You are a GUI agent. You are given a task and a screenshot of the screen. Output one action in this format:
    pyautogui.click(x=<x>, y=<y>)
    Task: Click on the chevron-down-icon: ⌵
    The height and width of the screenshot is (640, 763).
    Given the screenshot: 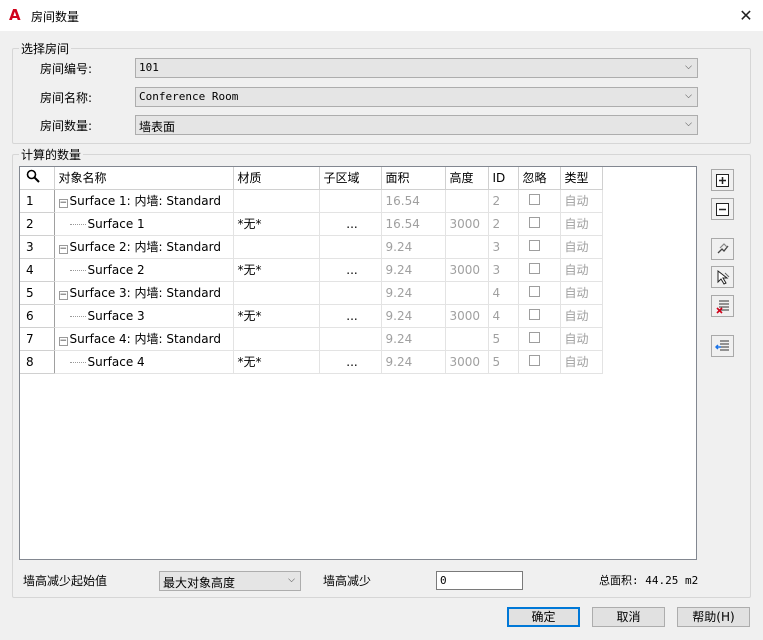 What is the action you would take?
    pyautogui.click(x=688, y=96)
    